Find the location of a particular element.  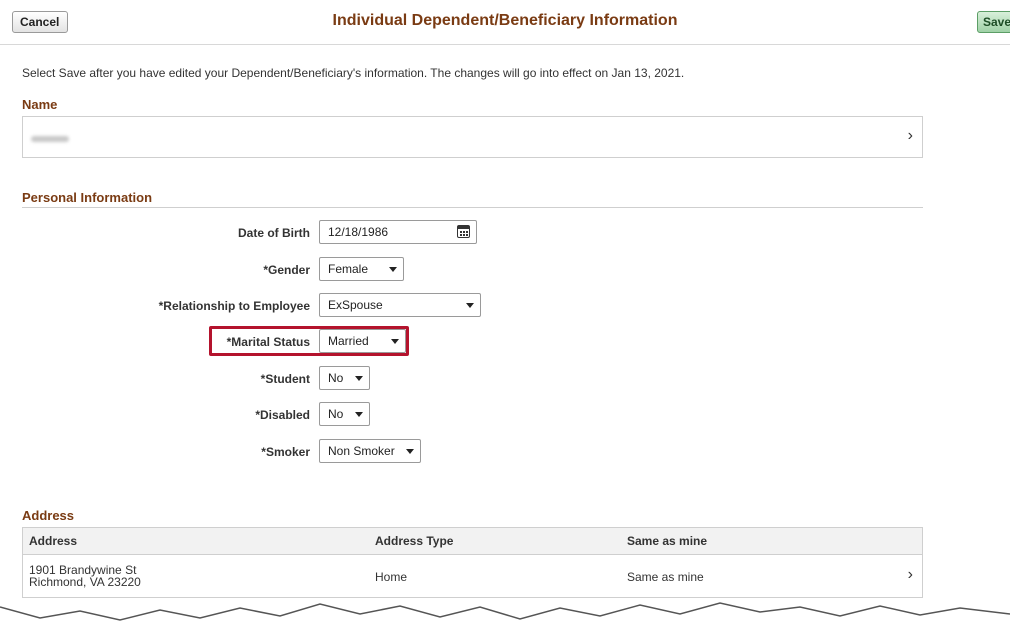

gender-select: Female is located at coordinates (361, 269).